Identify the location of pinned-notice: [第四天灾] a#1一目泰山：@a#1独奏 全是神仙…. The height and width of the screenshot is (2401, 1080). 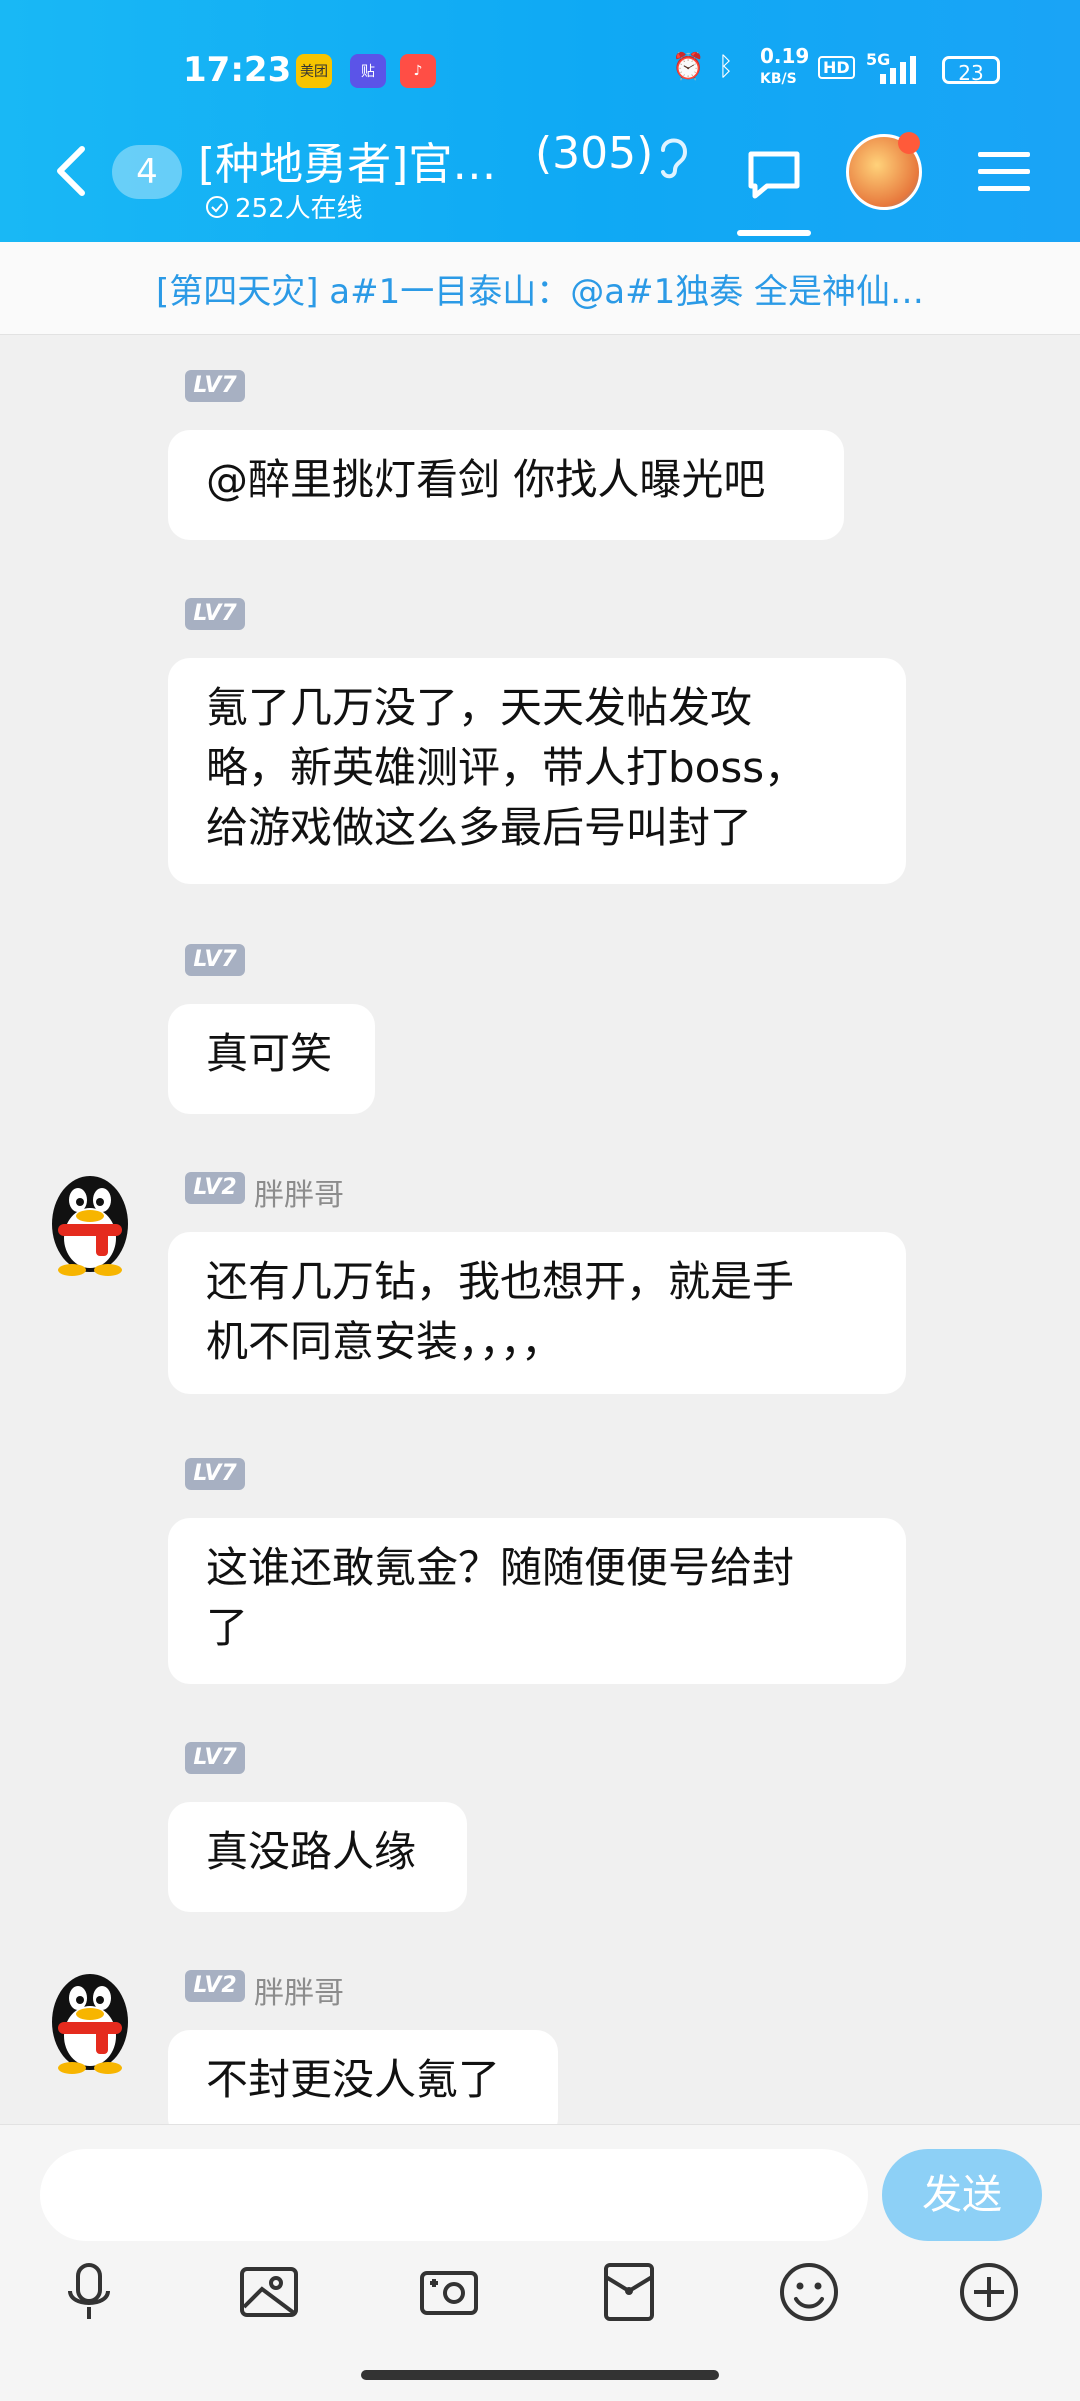
(540, 288).